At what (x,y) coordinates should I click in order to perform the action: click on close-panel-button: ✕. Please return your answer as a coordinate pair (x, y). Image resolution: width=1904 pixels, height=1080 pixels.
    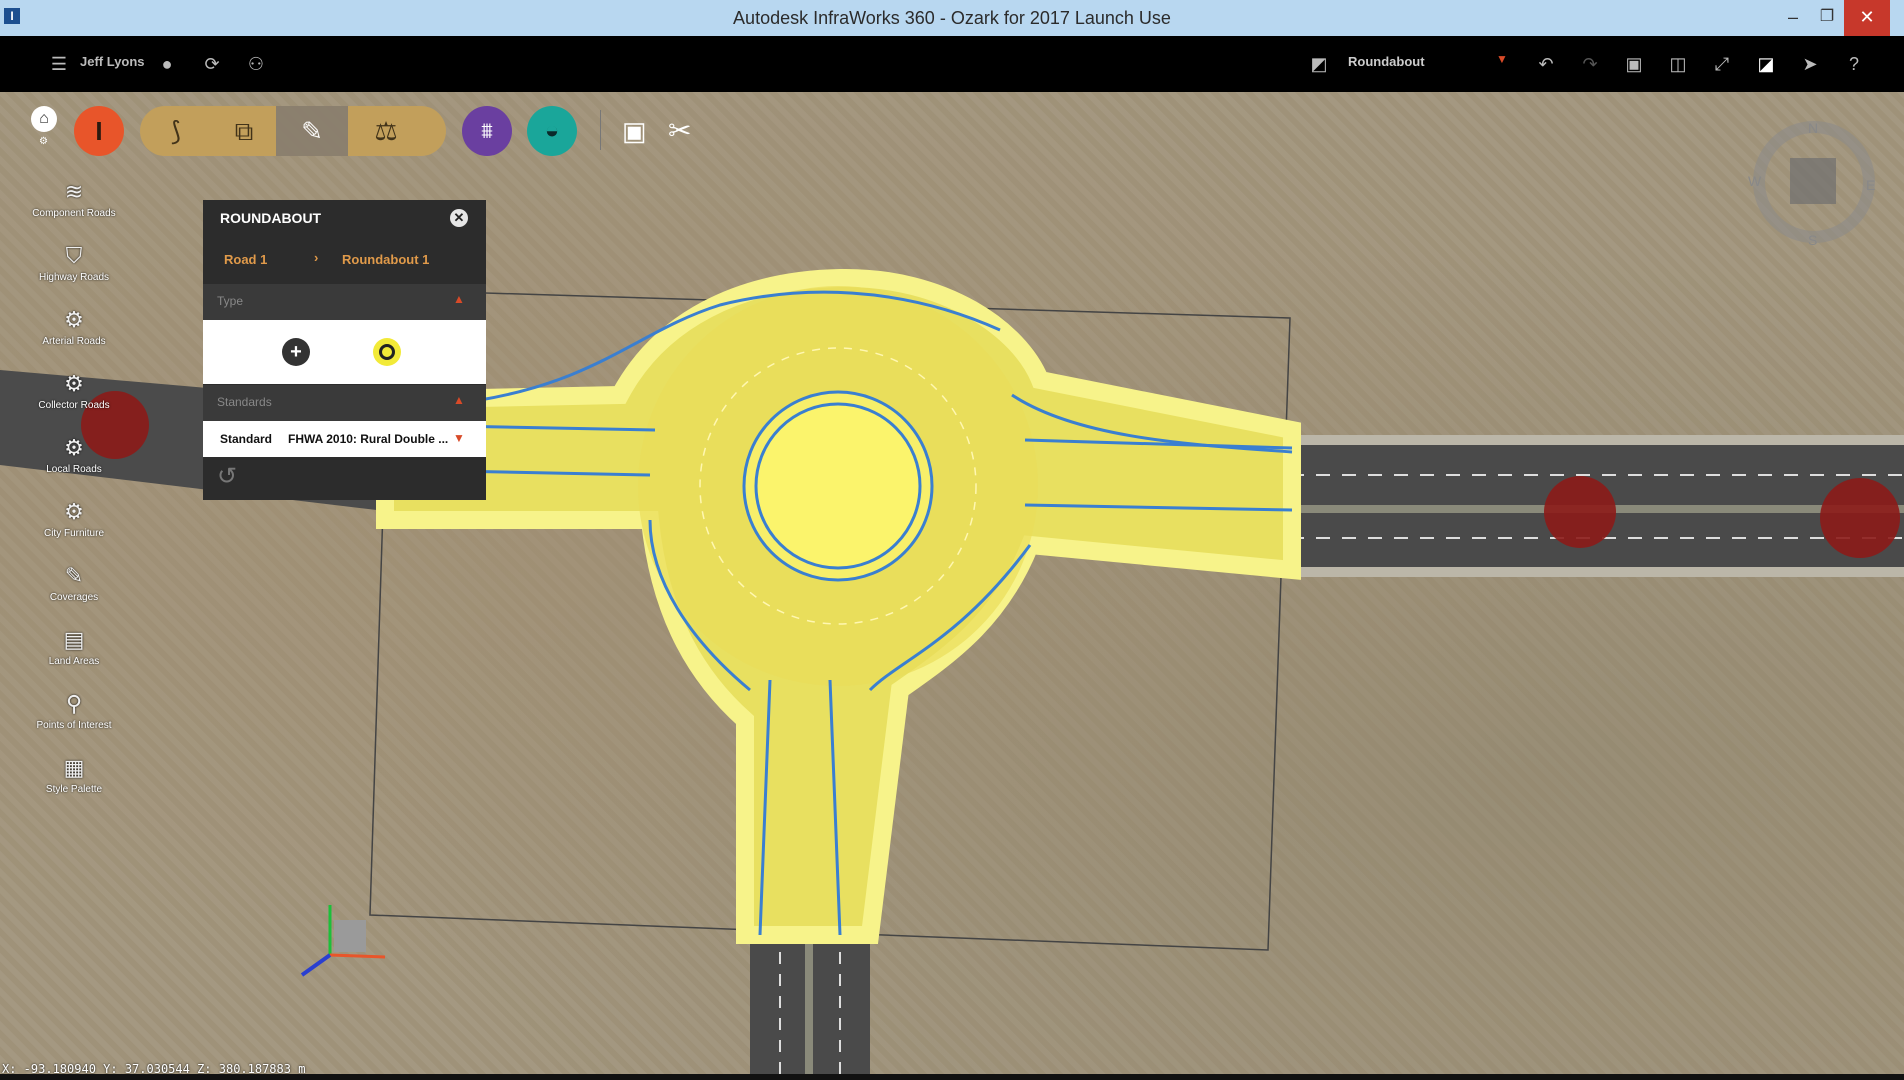
    Looking at the image, I should click on (459, 218).